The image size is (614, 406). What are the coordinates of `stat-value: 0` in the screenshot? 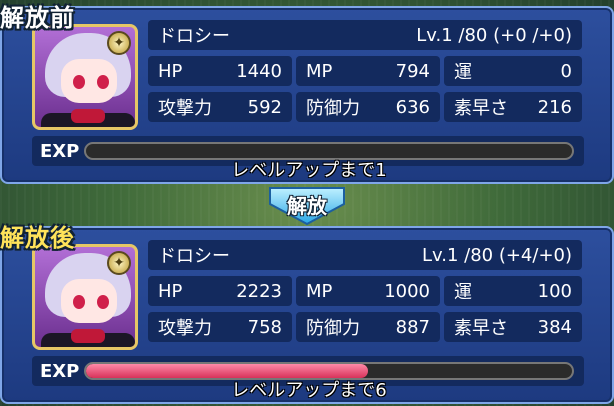 It's located at (566, 71).